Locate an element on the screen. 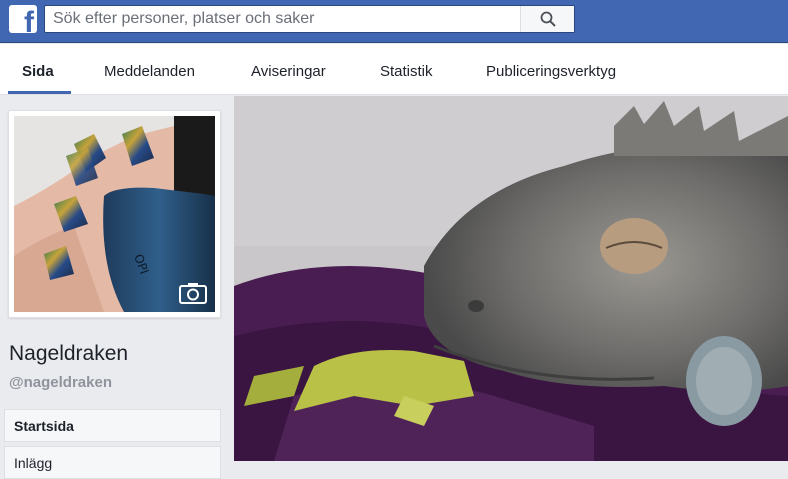 The height and width of the screenshot is (479, 788). facebook-logo-icon: f is located at coordinates (23, 19).